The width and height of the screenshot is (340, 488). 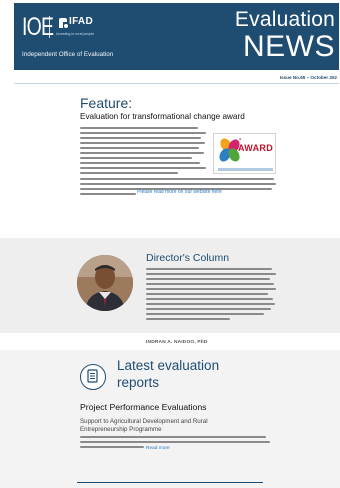 What do you see at coordinates (75, 34) in the screenshot?
I see `ifad-tagline: Investing in rural people` at bounding box center [75, 34].